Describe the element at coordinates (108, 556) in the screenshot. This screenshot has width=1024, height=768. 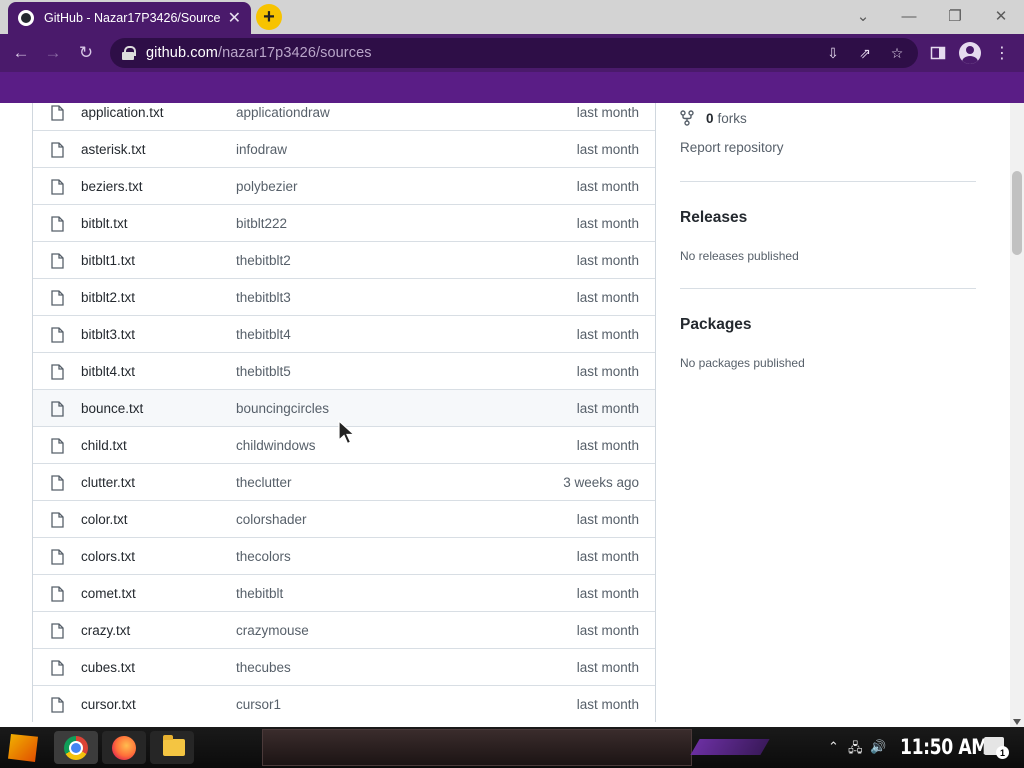
I see `file-name-link: colors.txt` at that location.